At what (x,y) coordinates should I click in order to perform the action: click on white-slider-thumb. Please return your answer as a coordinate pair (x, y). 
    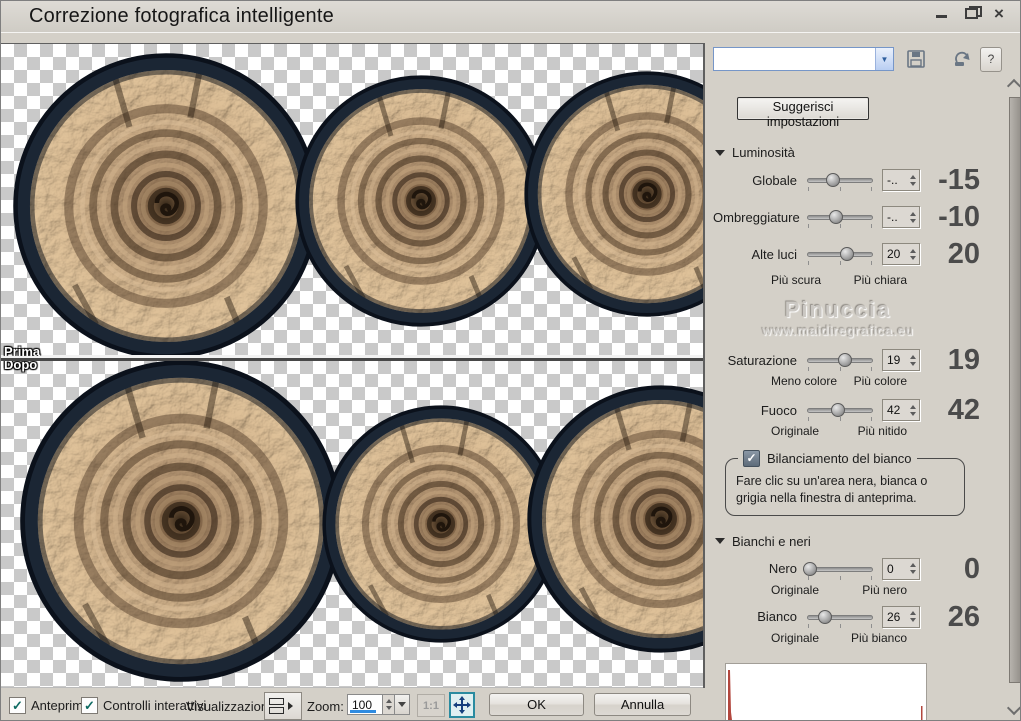
    Looking at the image, I should click on (825, 616).